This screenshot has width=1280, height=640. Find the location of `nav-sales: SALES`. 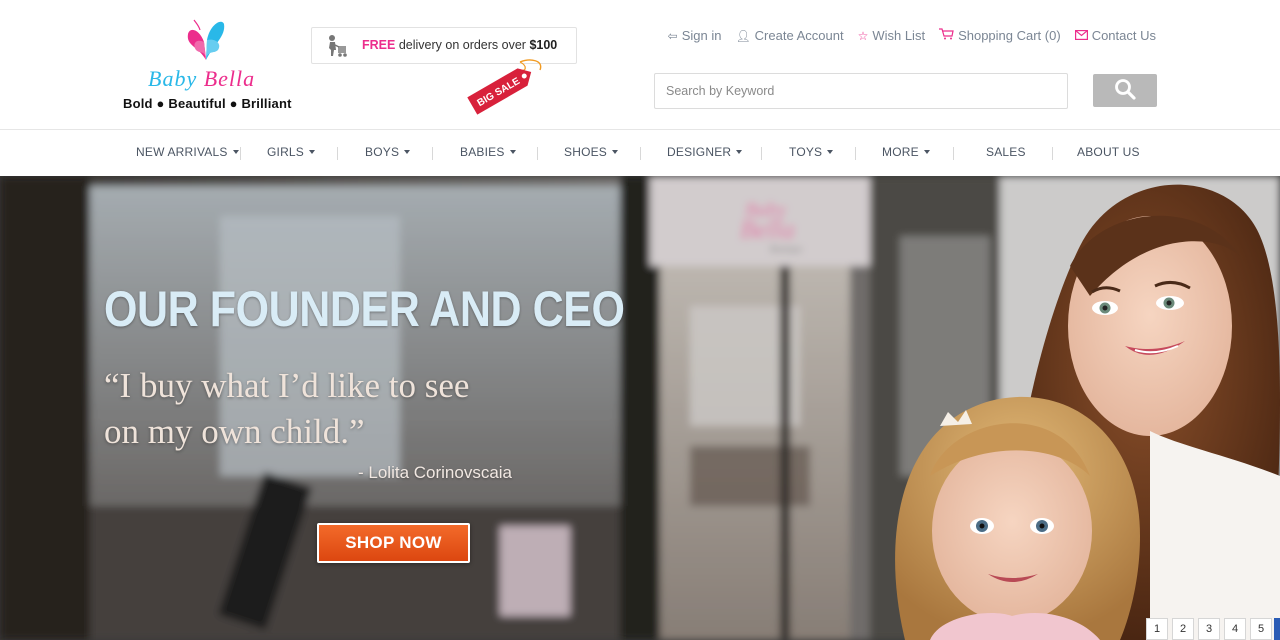

nav-sales: SALES is located at coordinates (1006, 152).